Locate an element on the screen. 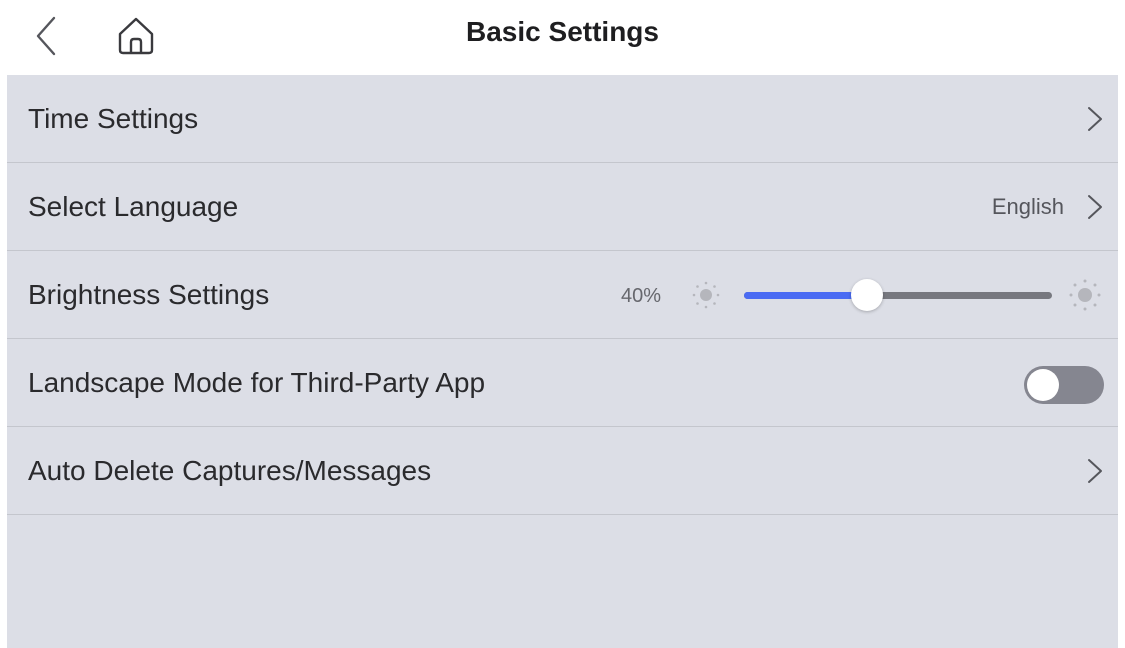  landscape-mode-row: Landscape Mode for Third-Party App is located at coordinates (562, 383).